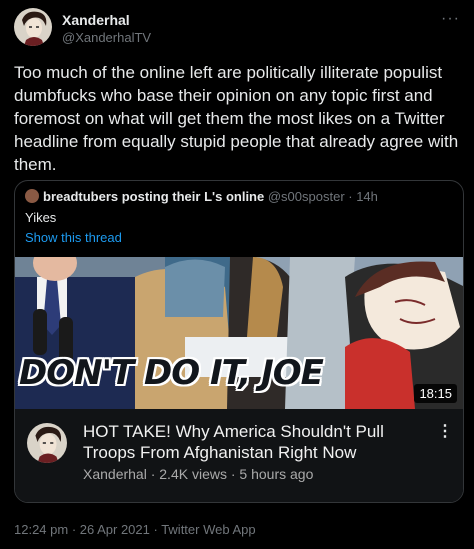  Describe the element at coordinates (153, 196) in the screenshot. I see `quoted-author-name: breadtubers posting their L's online` at that location.